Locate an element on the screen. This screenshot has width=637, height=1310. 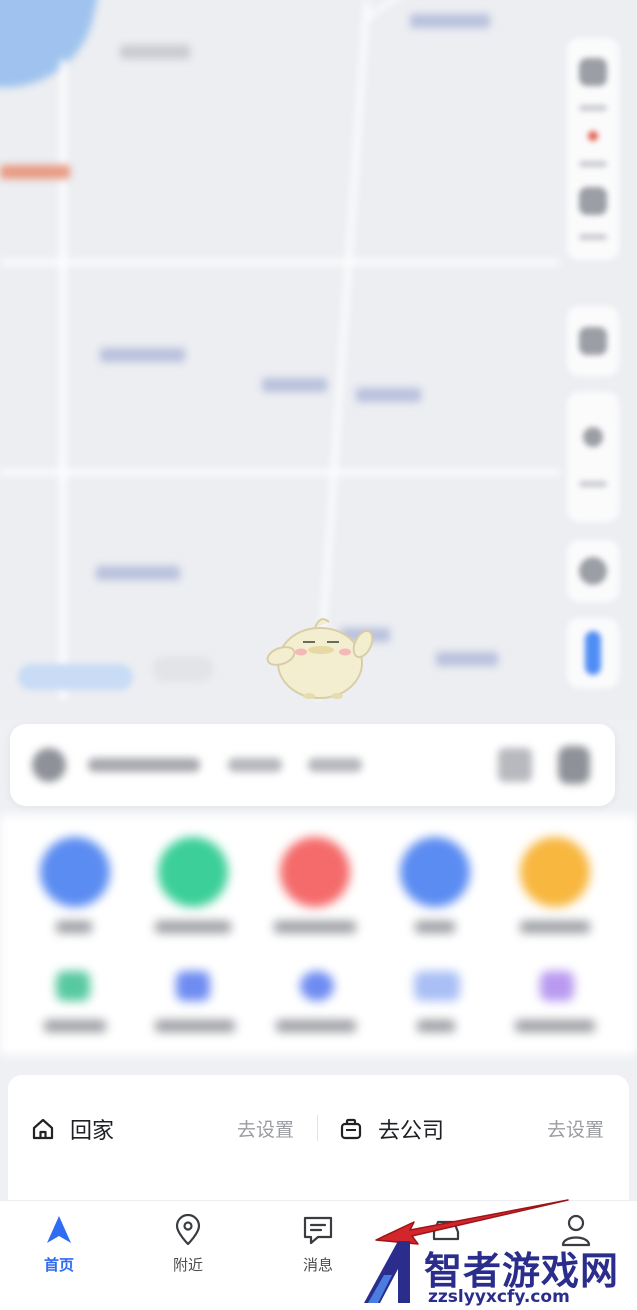
notification-dot is located at coordinates (593, 136).